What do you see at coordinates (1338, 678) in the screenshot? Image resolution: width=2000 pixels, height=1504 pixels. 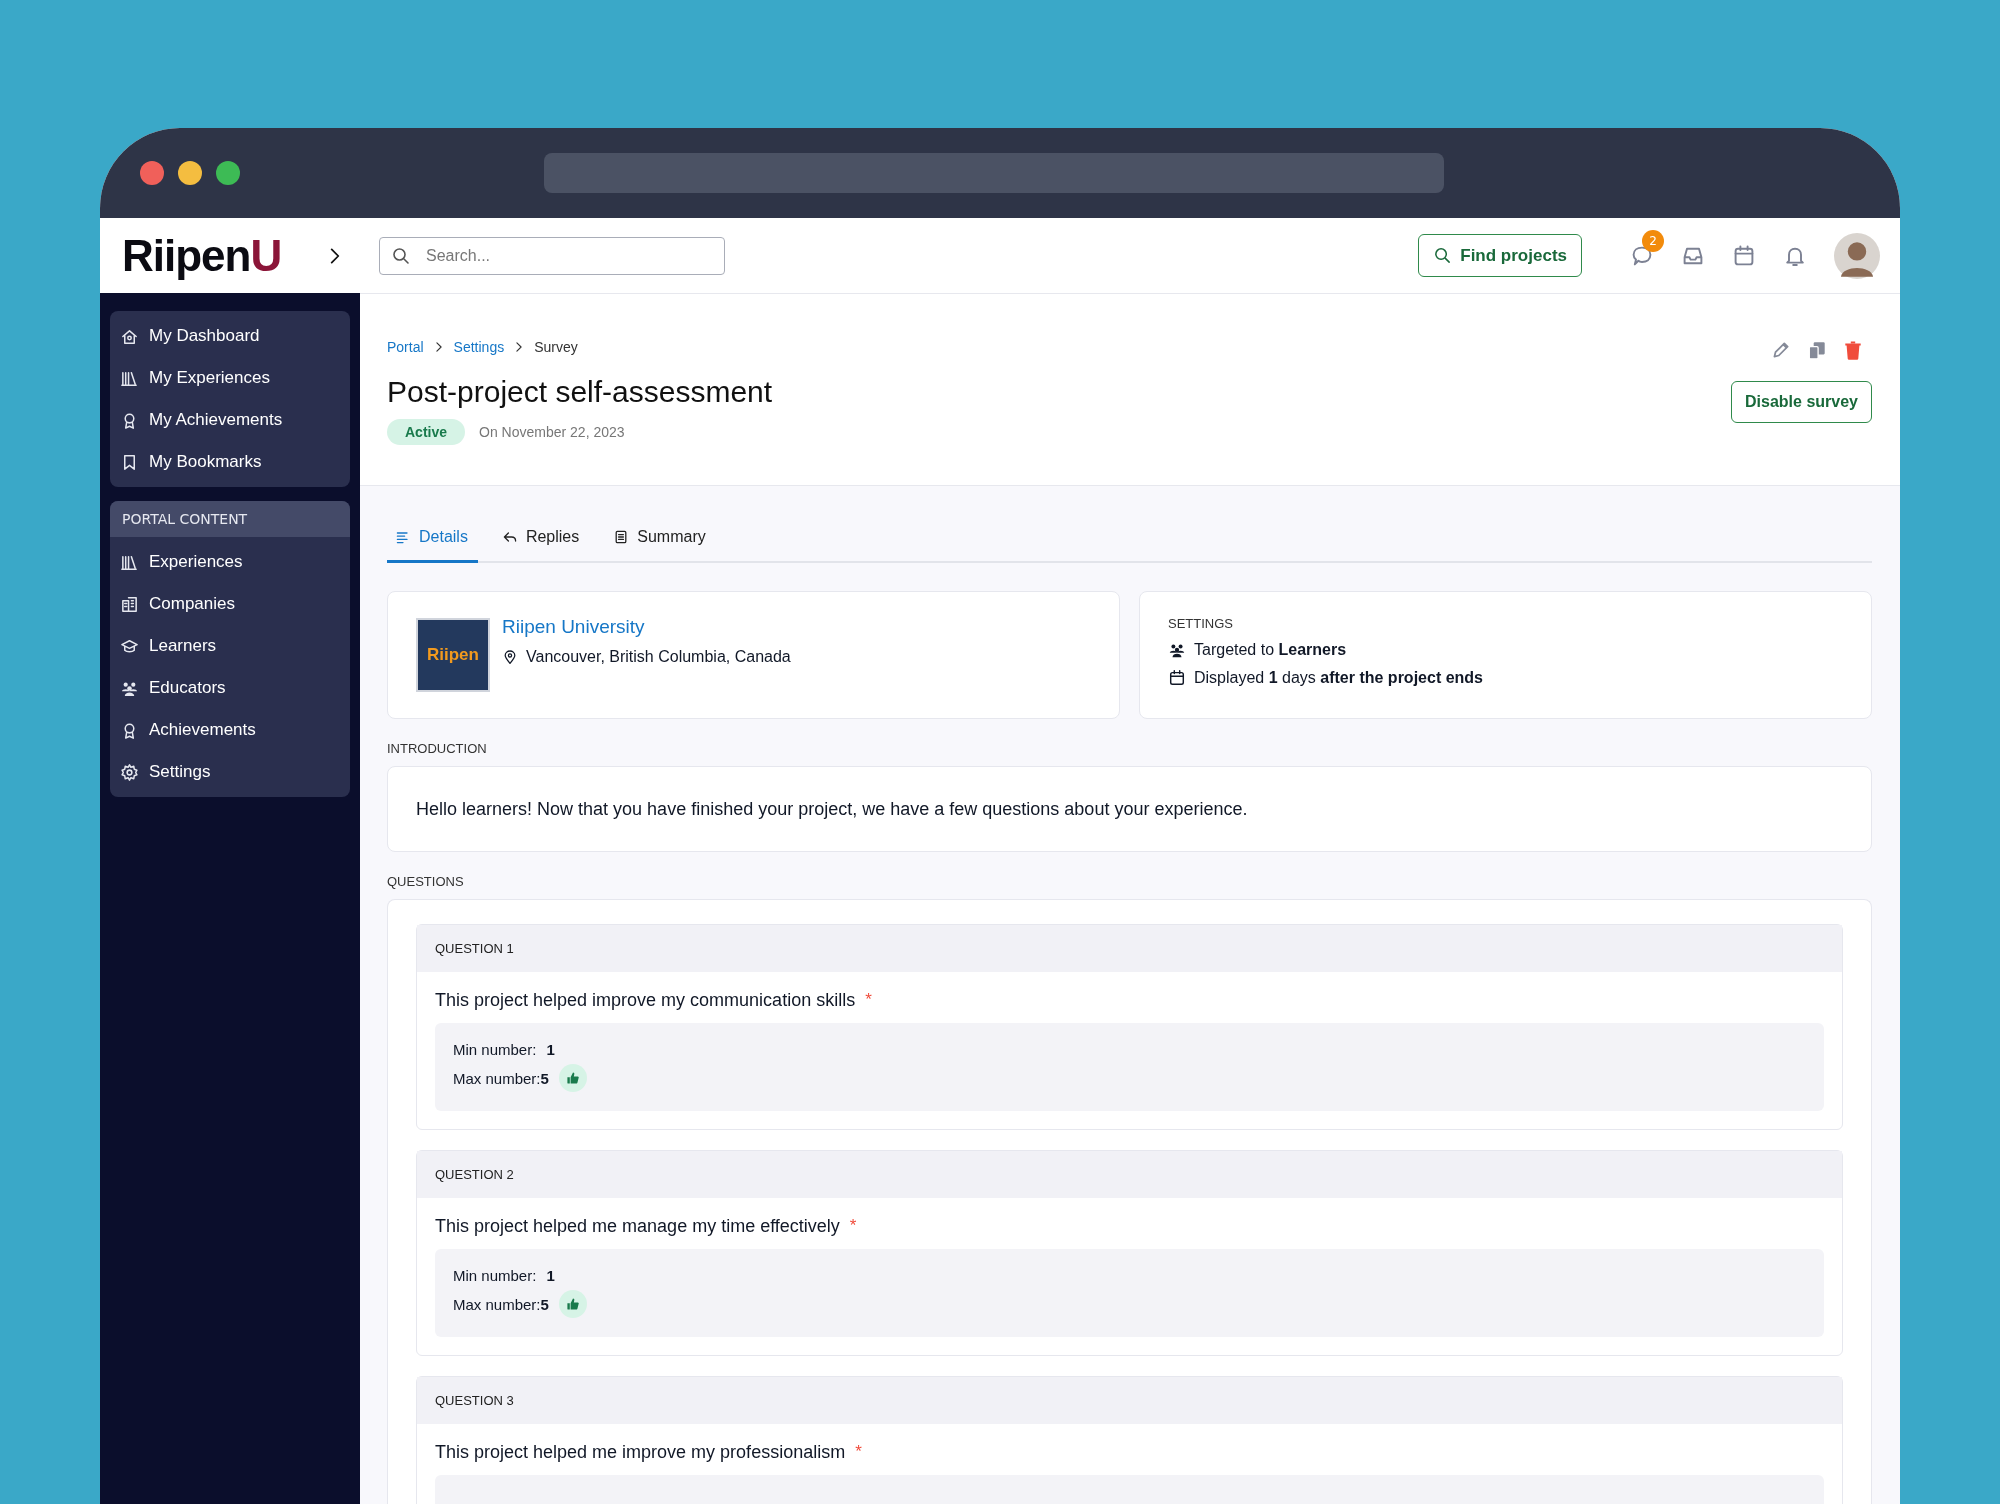 I see `setting-text: Displayed 1 days after the project ends` at bounding box center [1338, 678].